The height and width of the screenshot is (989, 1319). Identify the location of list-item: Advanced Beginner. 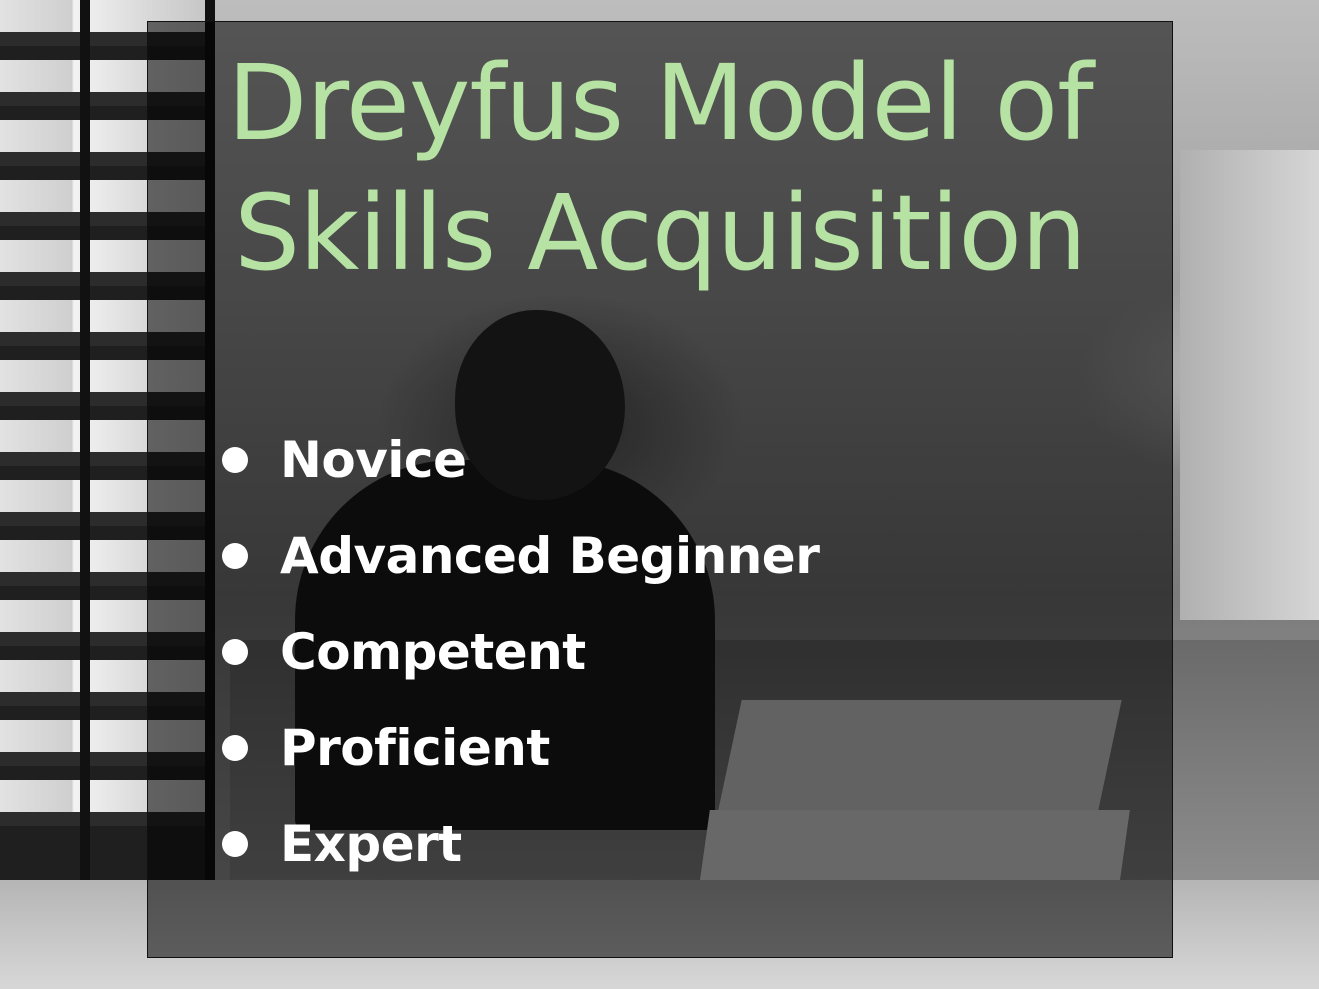
(521, 556).